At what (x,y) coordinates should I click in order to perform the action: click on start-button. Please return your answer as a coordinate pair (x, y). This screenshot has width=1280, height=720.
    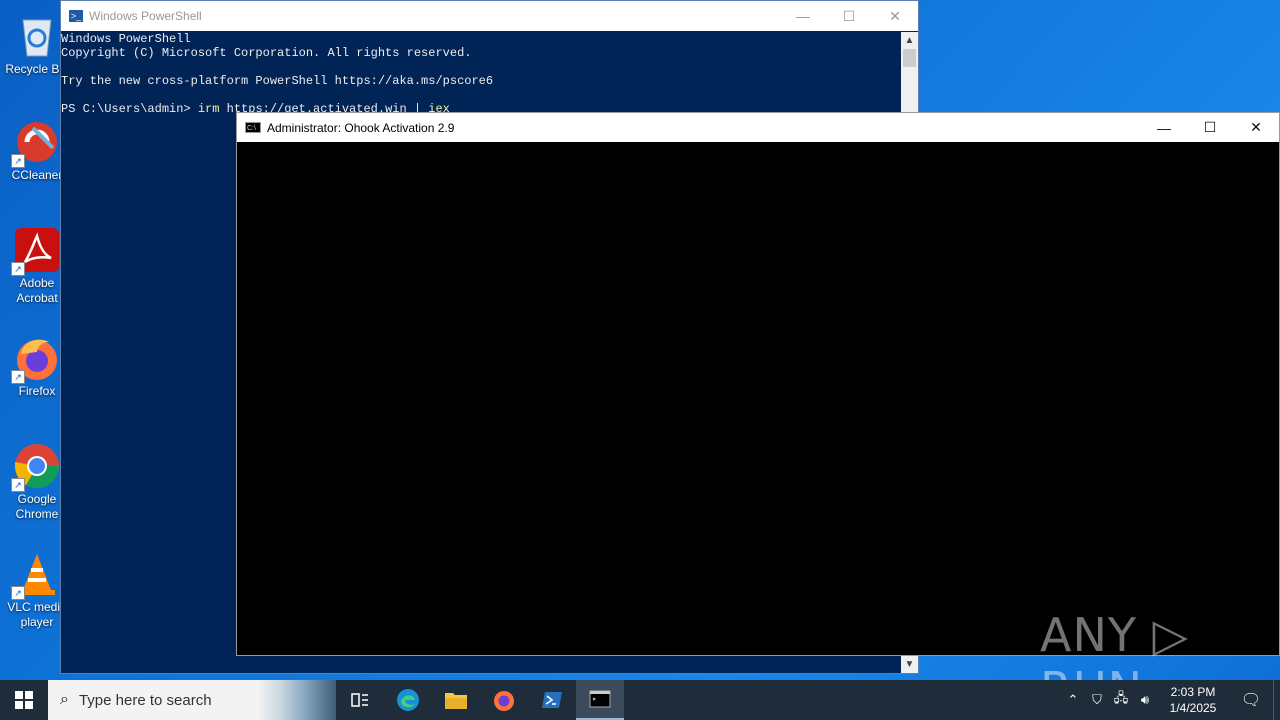
    Looking at the image, I should click on (24, 700).